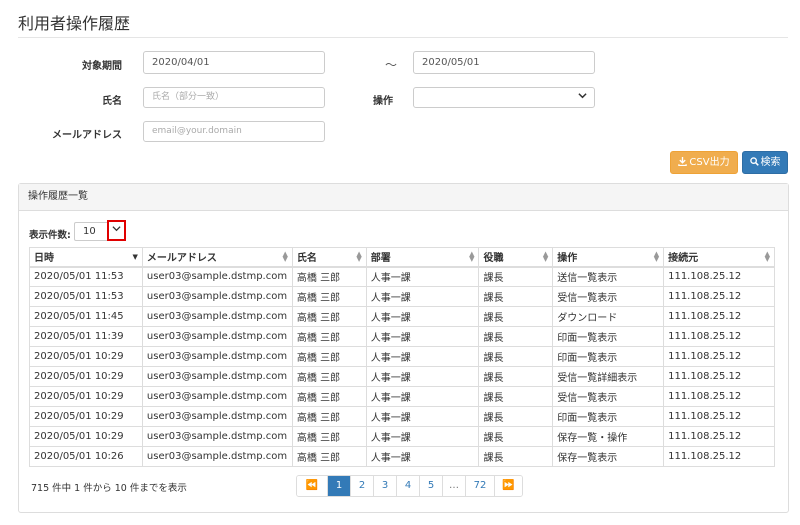 The image size is (800, 525). I want to click on page-title: 利用者操作履歴, so click(74, 23).